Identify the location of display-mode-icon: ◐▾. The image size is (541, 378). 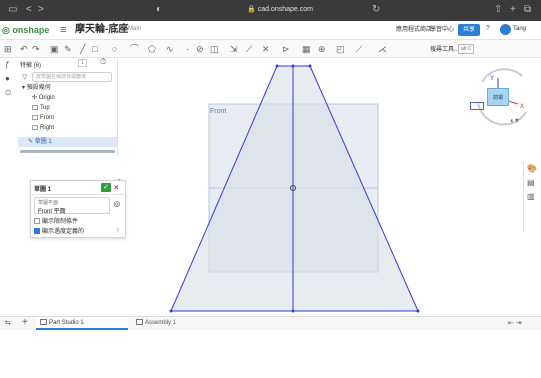
(514, 120).